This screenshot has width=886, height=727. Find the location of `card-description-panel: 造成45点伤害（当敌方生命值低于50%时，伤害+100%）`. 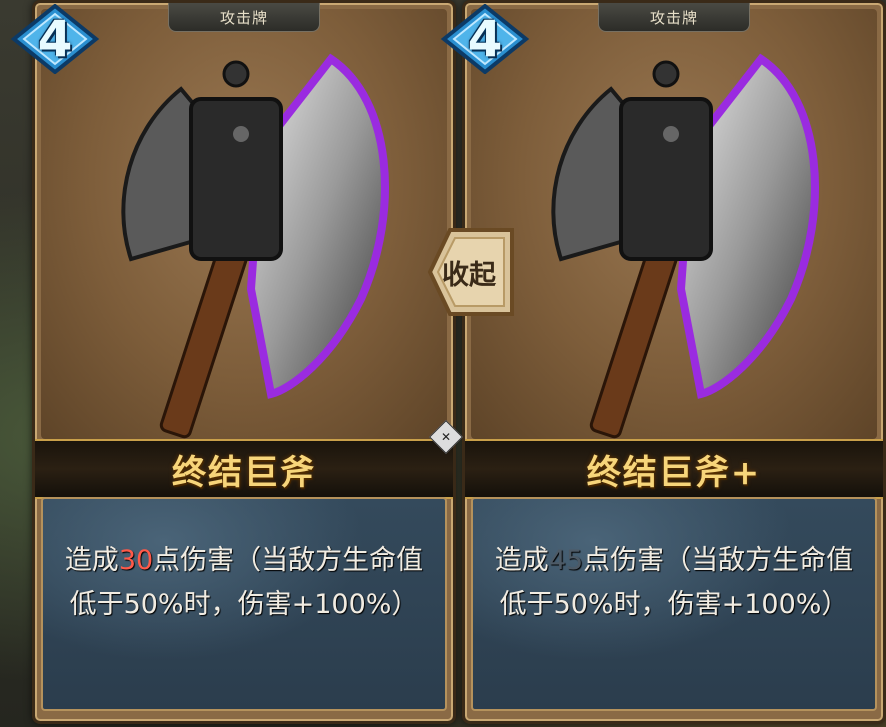

card-description-panel: 造成45点伤害（当敌方生命值低于50%时，伤害+100%） is located at coordinates (674, 604).